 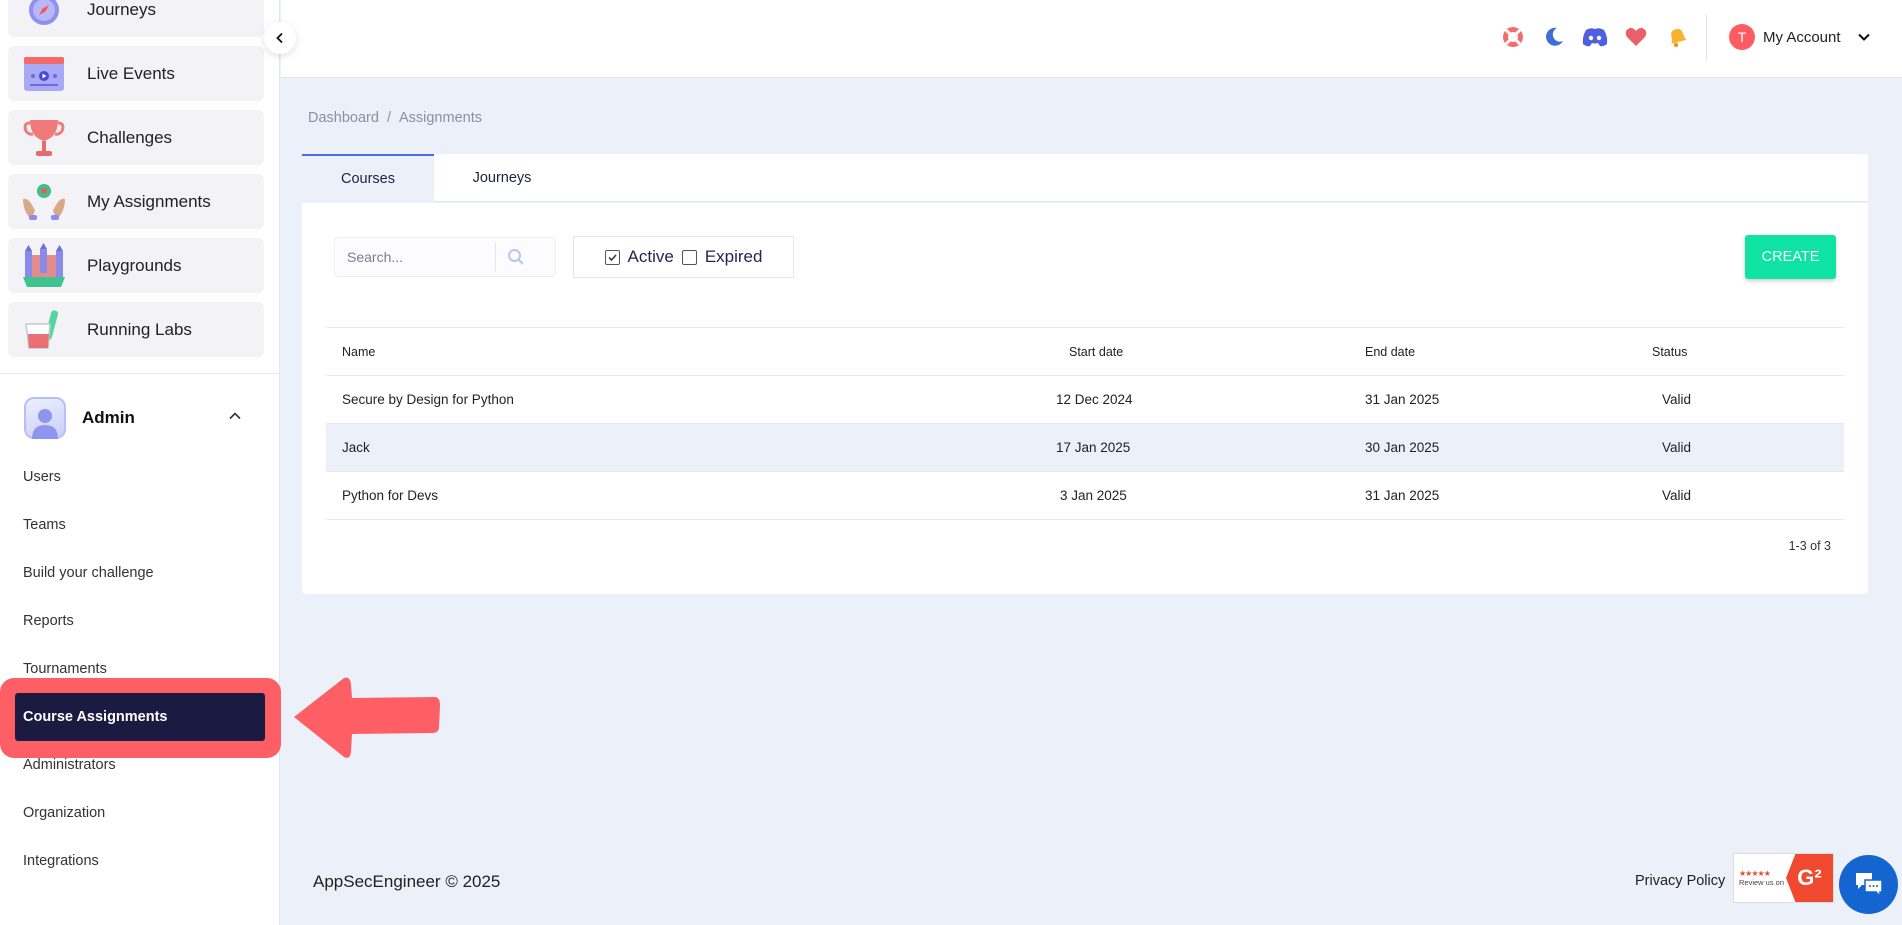 I want to click on filter-active-label: Active, so click(x=650, y=256).